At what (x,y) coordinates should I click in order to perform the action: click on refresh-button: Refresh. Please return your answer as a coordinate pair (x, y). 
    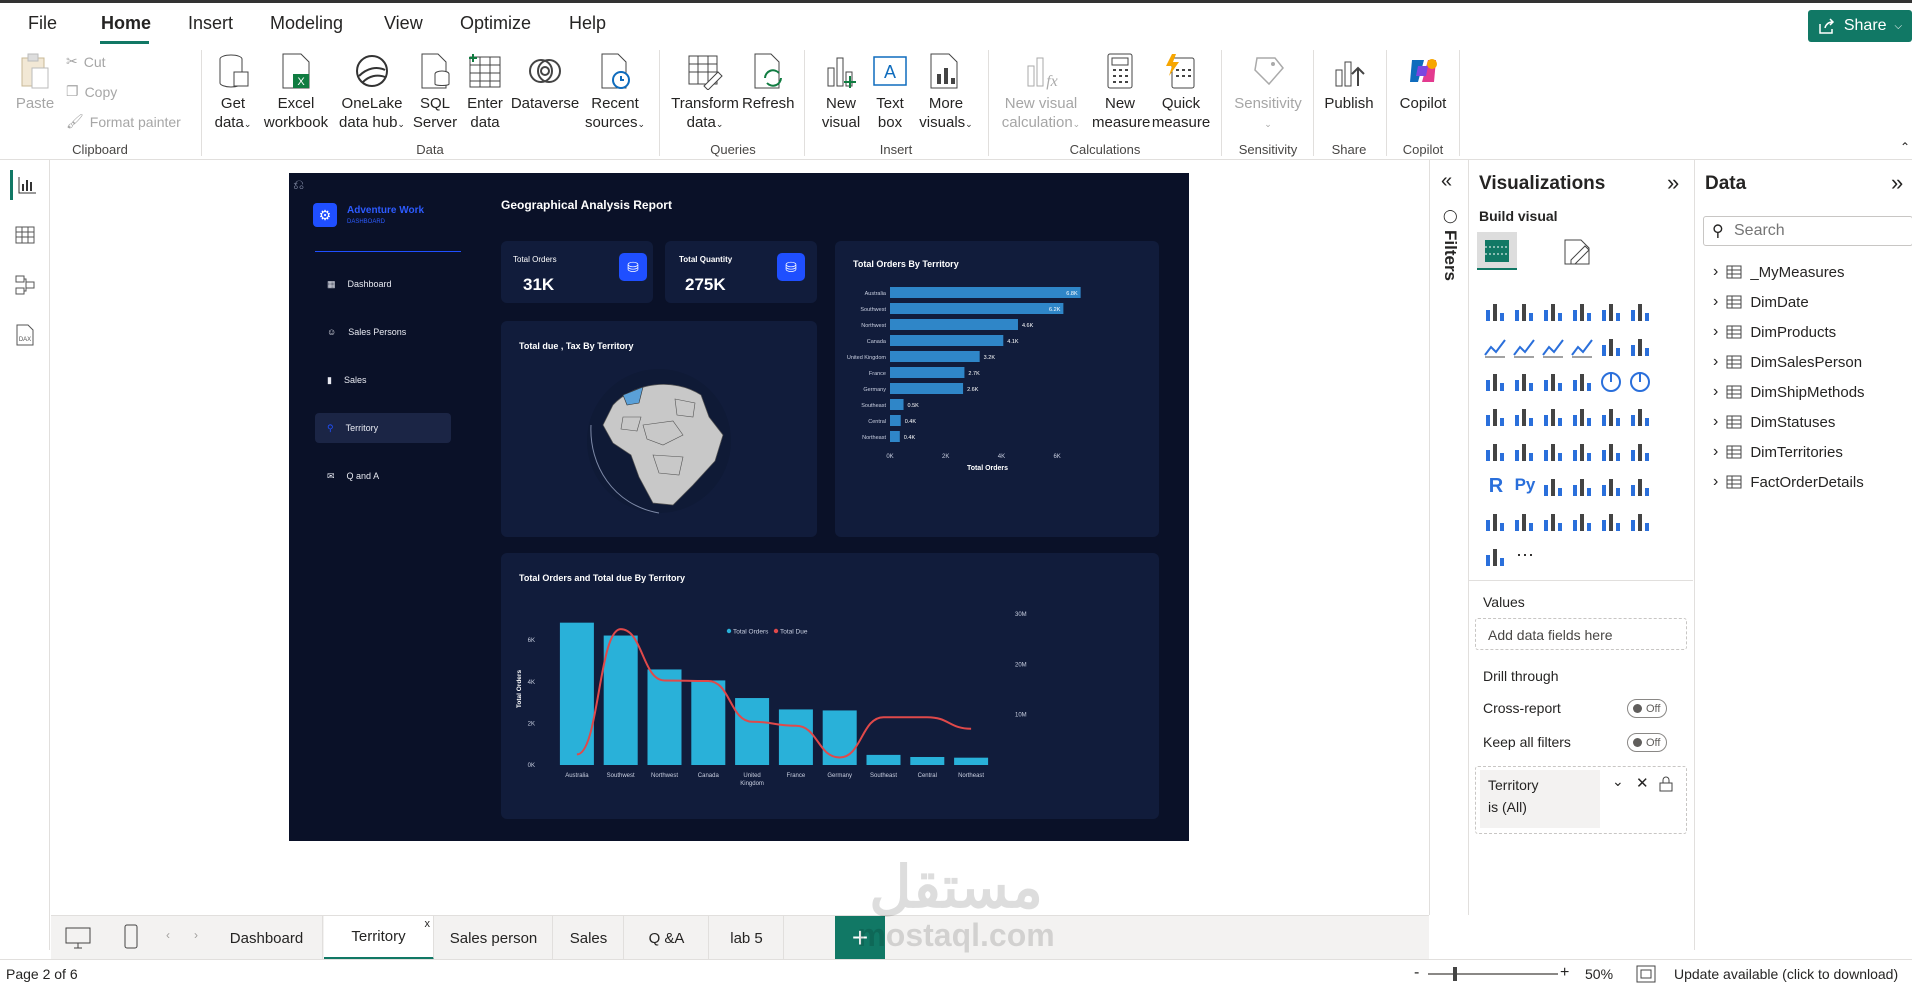
    Looking at the image, I should click on (768, 82).